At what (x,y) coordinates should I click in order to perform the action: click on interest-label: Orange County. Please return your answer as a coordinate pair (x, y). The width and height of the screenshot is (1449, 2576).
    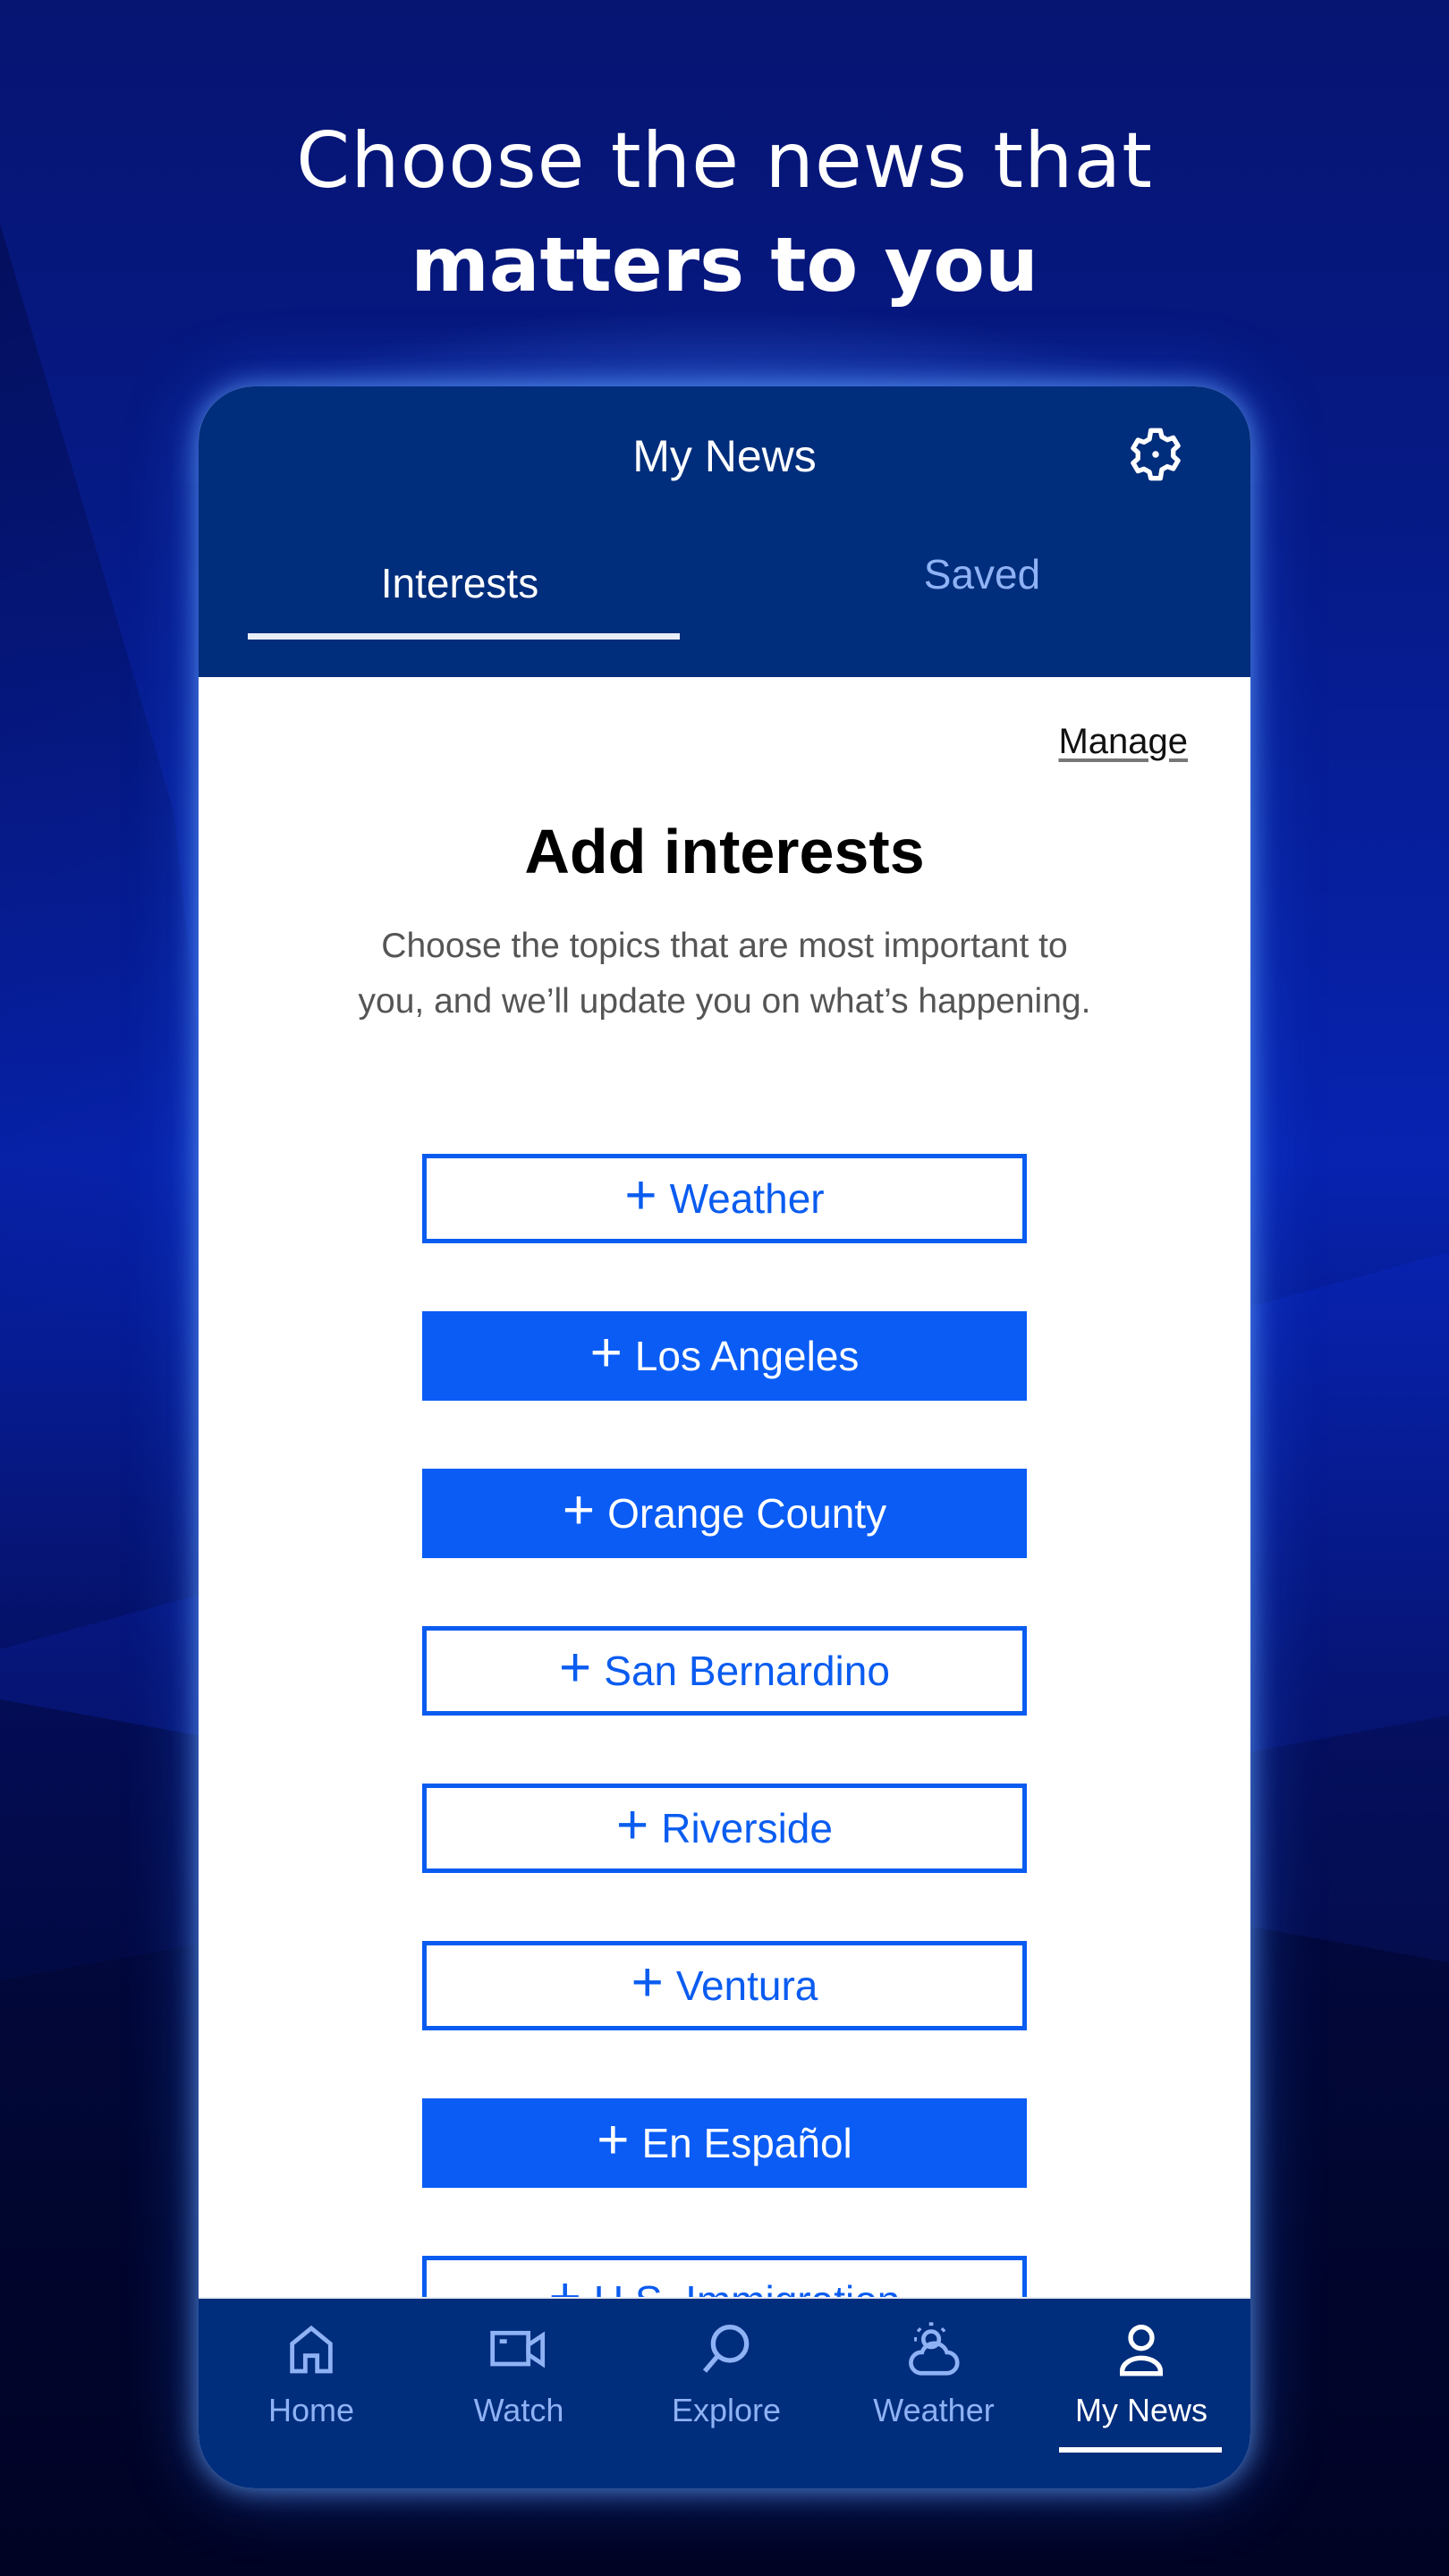
    Looking at the image, I should click on (747, 1513).